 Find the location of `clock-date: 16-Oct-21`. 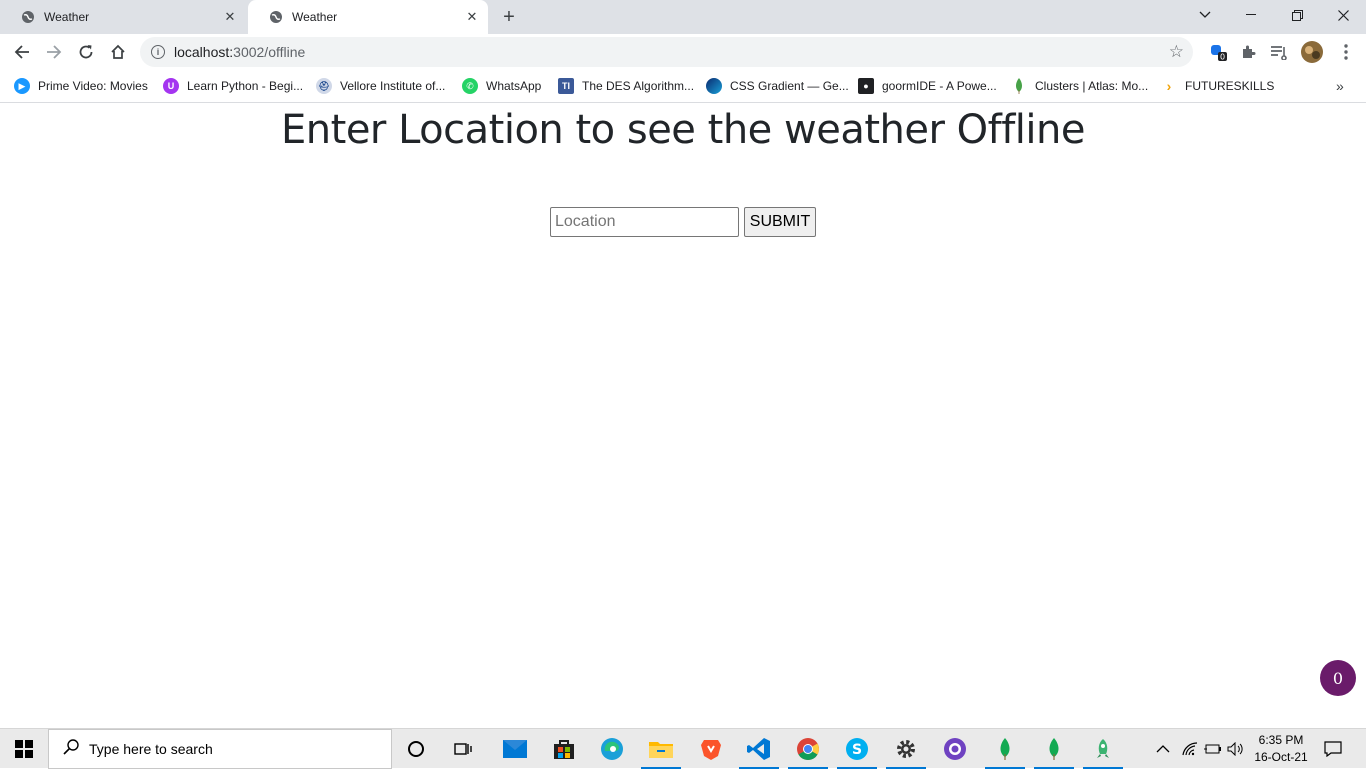

clock-date: 16-Oct-21 is located at coordinates (1281, 757).